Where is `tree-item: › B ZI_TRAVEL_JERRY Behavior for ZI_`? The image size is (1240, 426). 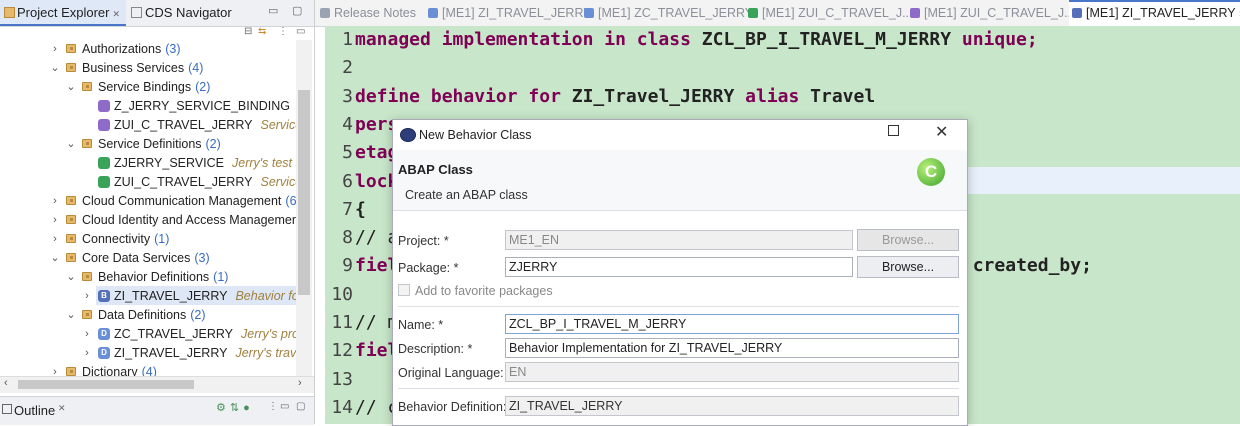
tree-item: › B ZI_TRAVEL_JERRY Behavior for ZI_ is located at coordinates (148, 296).